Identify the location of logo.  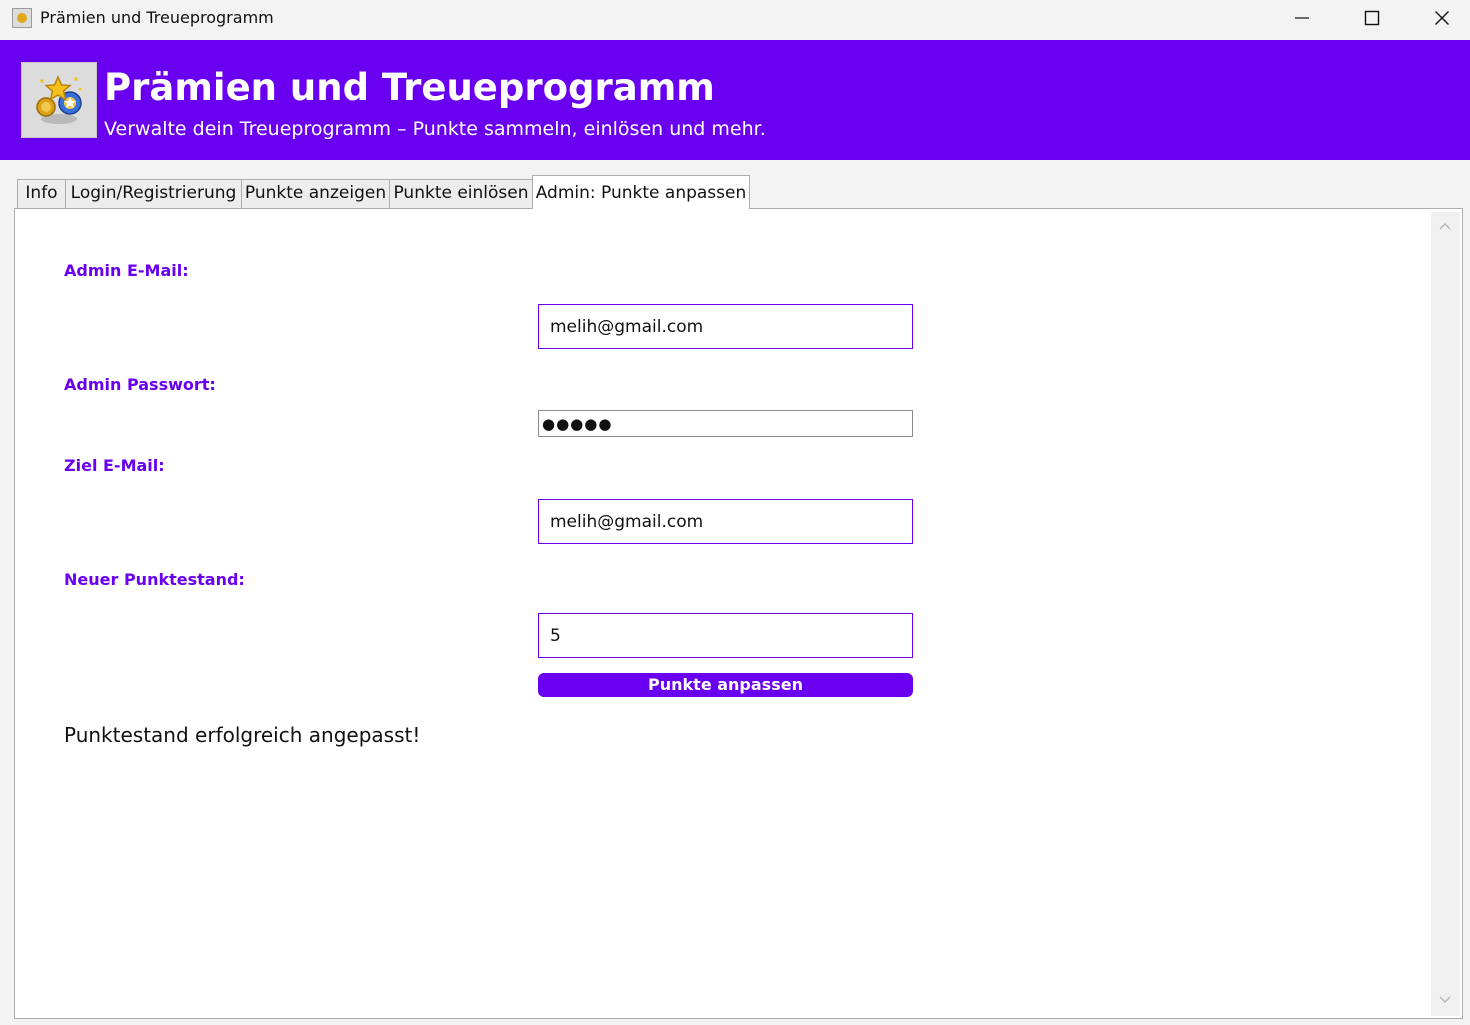
(59, 100).